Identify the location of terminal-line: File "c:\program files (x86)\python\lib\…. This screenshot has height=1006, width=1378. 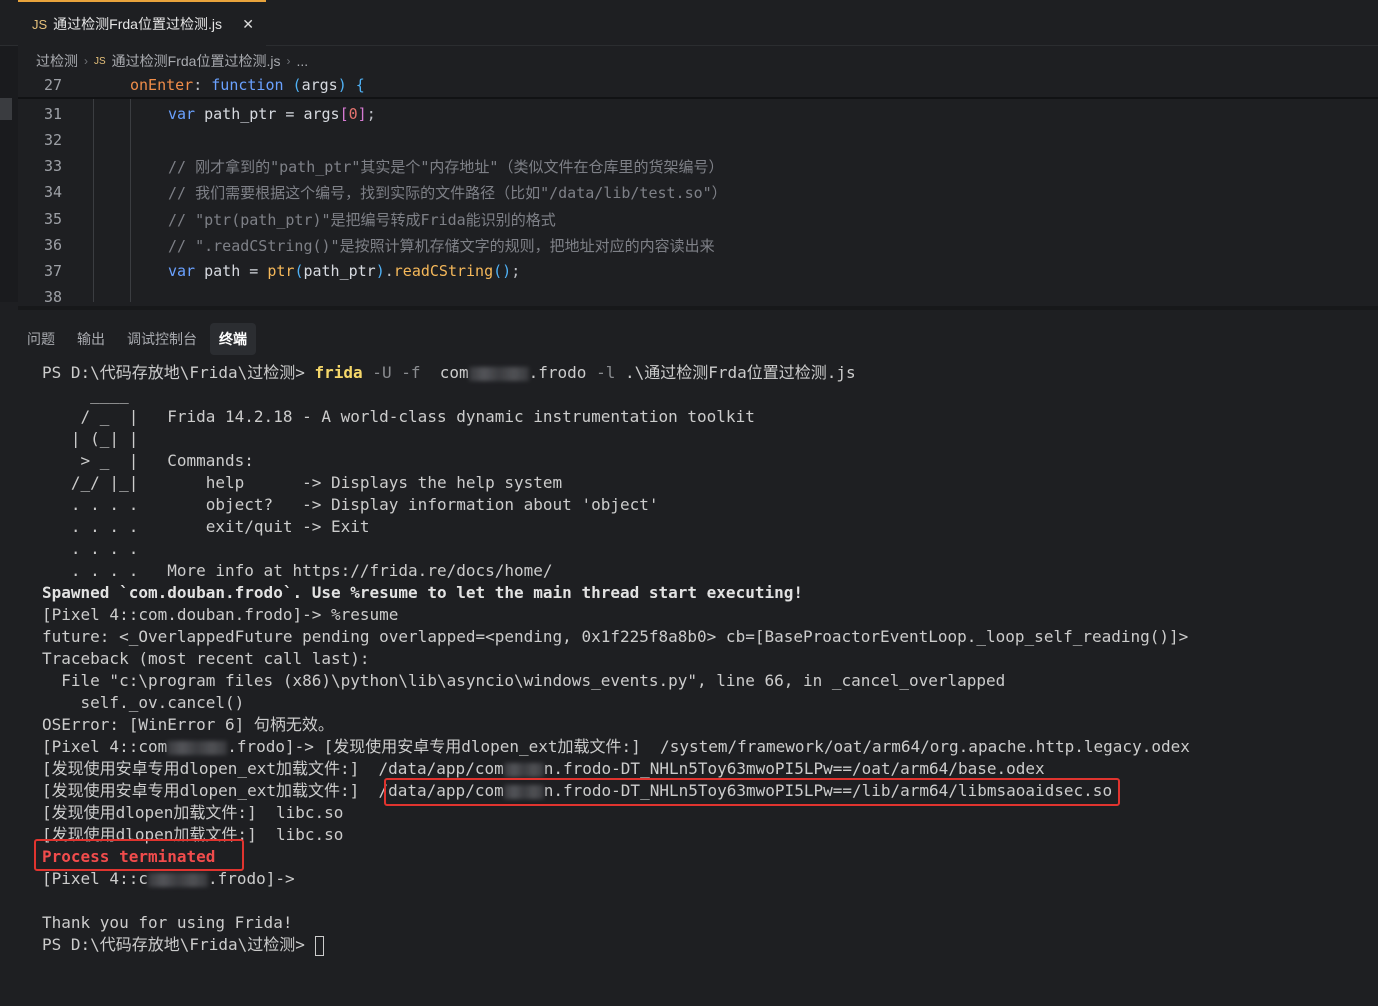
(524, 680).